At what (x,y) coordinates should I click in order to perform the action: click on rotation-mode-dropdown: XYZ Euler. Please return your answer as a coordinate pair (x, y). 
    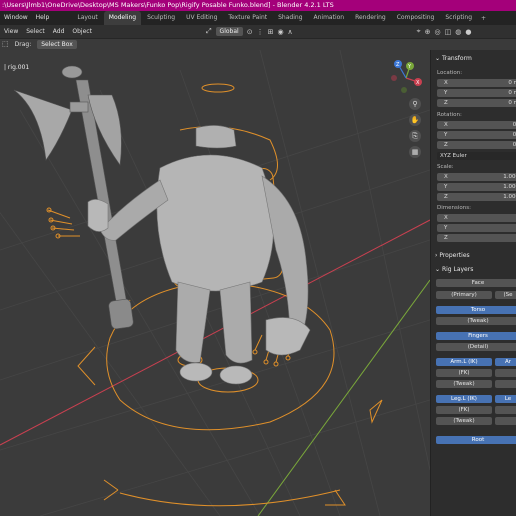
    Looking at the image, I should click on (476, 156).